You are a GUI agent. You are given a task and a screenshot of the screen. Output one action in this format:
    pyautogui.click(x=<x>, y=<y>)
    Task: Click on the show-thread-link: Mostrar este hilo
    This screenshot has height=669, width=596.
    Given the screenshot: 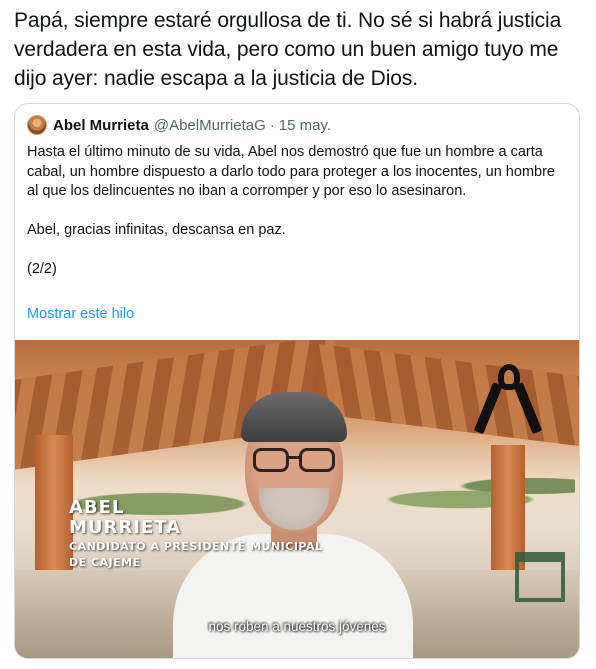 What is the action you would take?
    pyautogui.click(x=80, y=314)
    